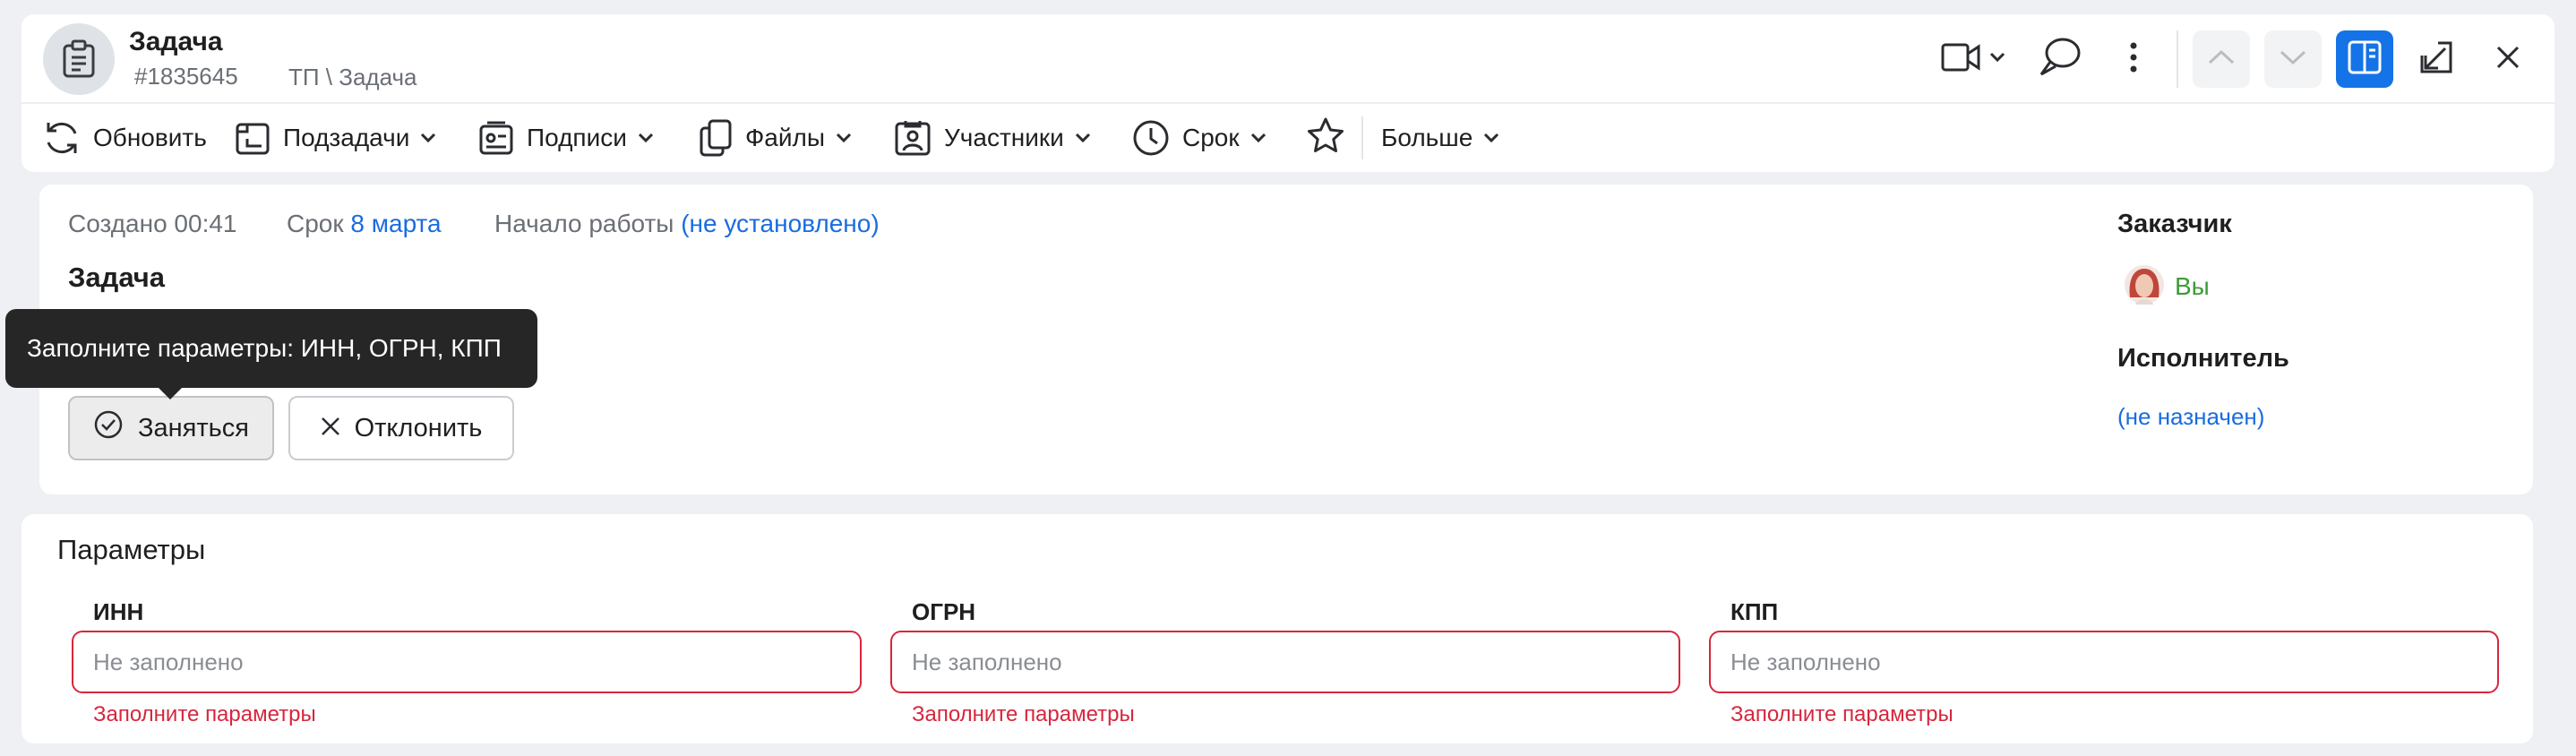  Describe the element at coordinates (1440, 138) in the screenshot. I see `more-button: Больше` at that location.